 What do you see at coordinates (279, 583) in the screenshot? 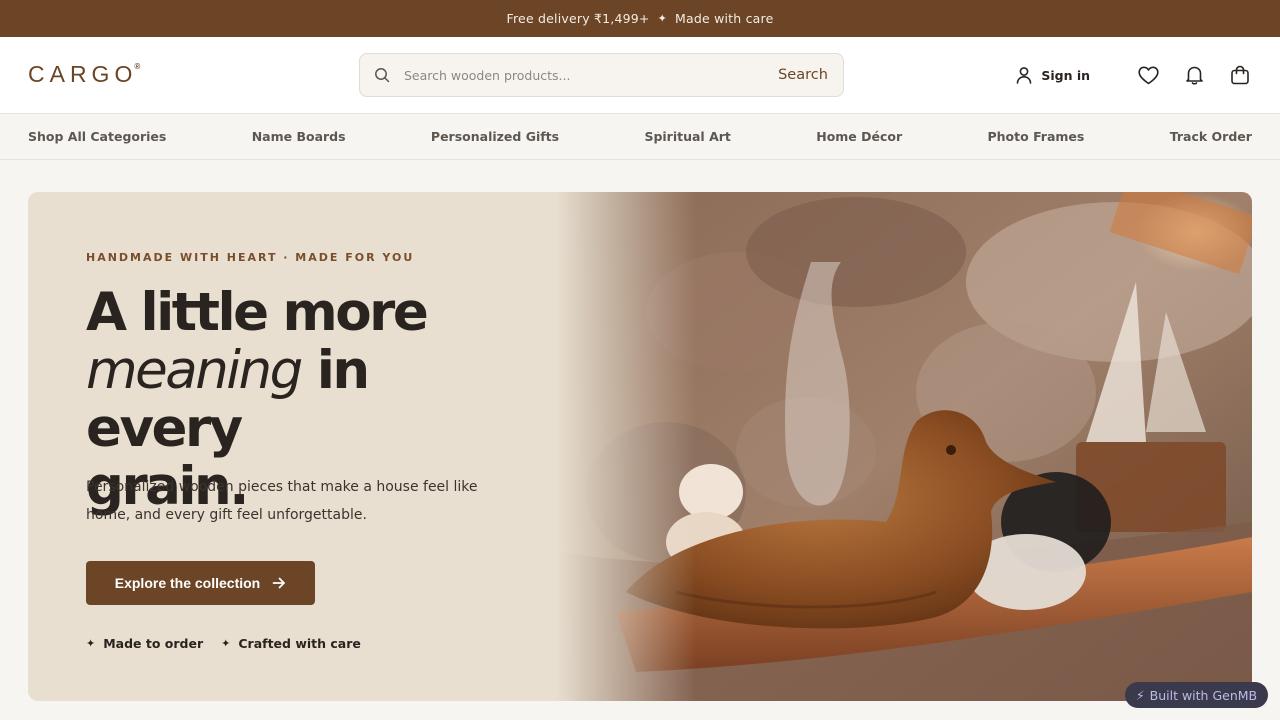
I see `arrow-right-icon` at bounding box center [279, 583].